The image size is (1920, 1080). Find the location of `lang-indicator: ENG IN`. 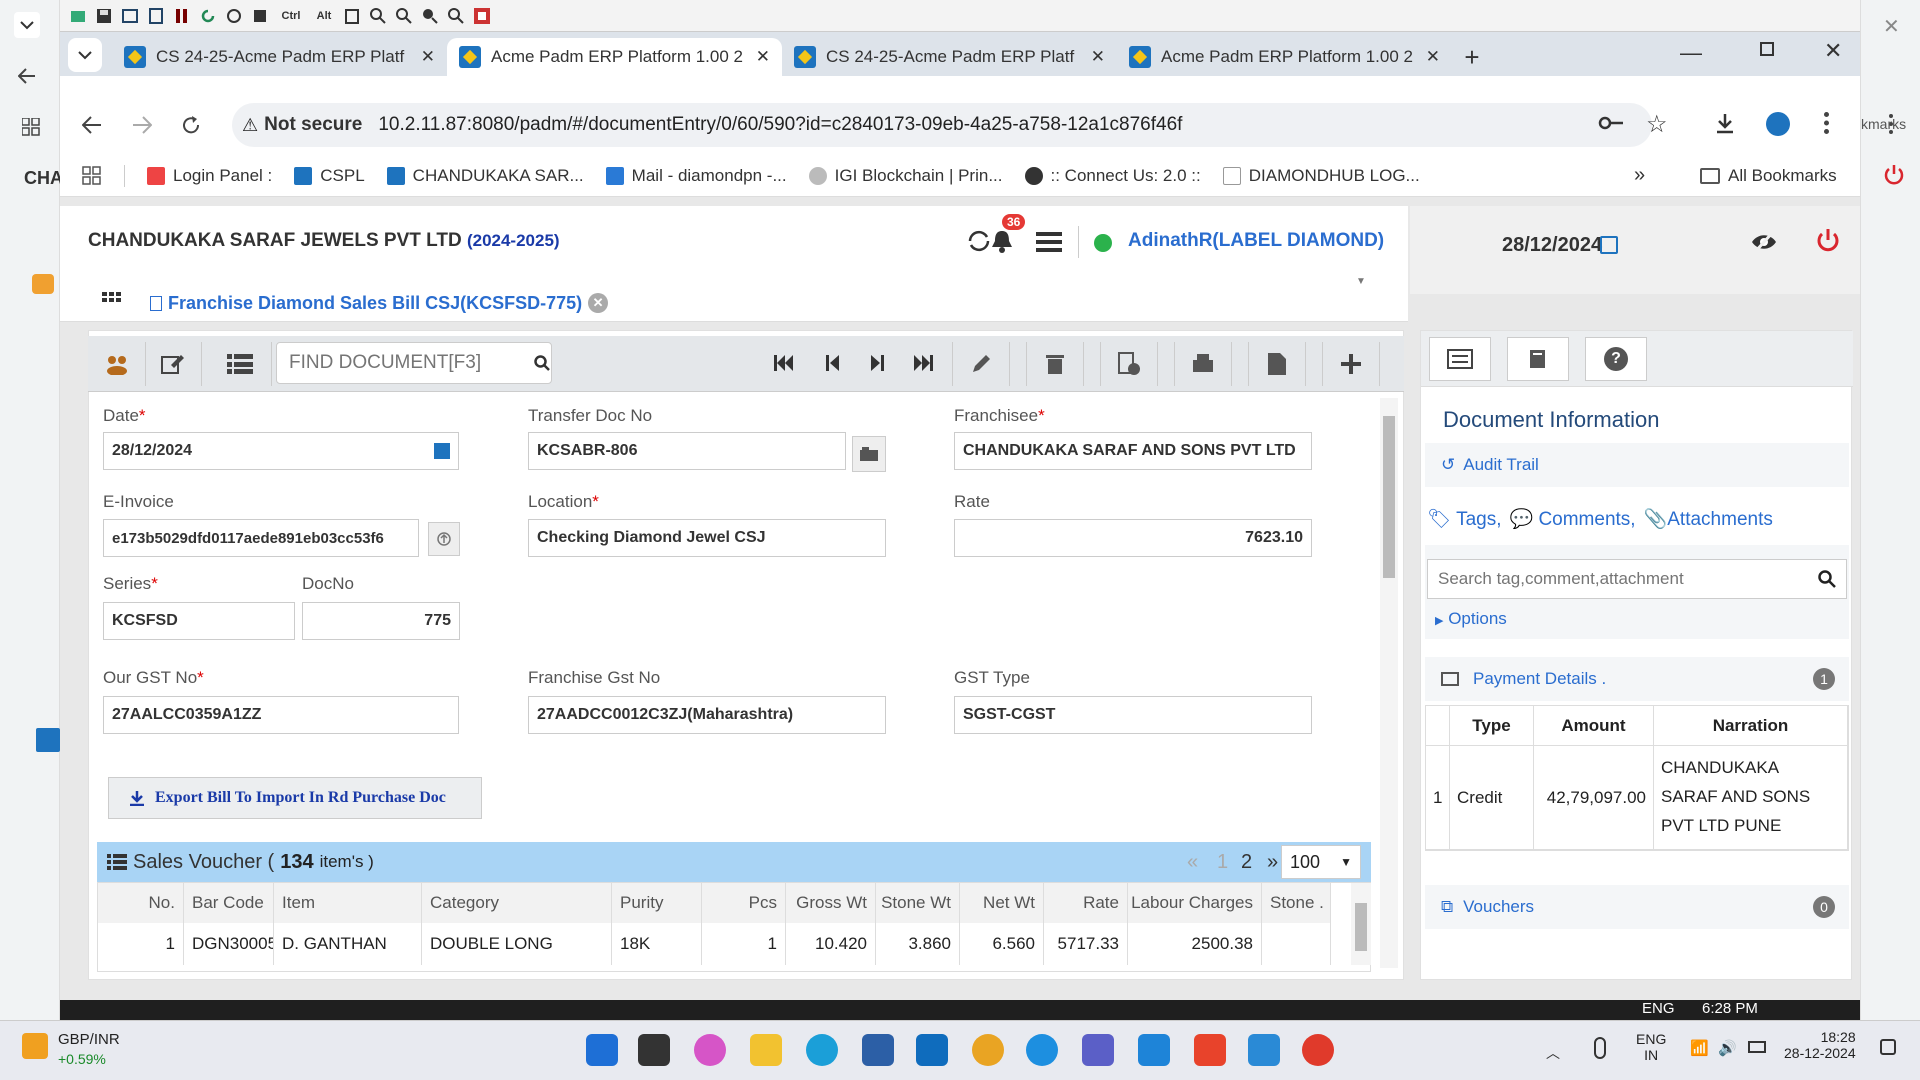

lang-indicator: ENG IN is located at coordinates (1651, 1047).